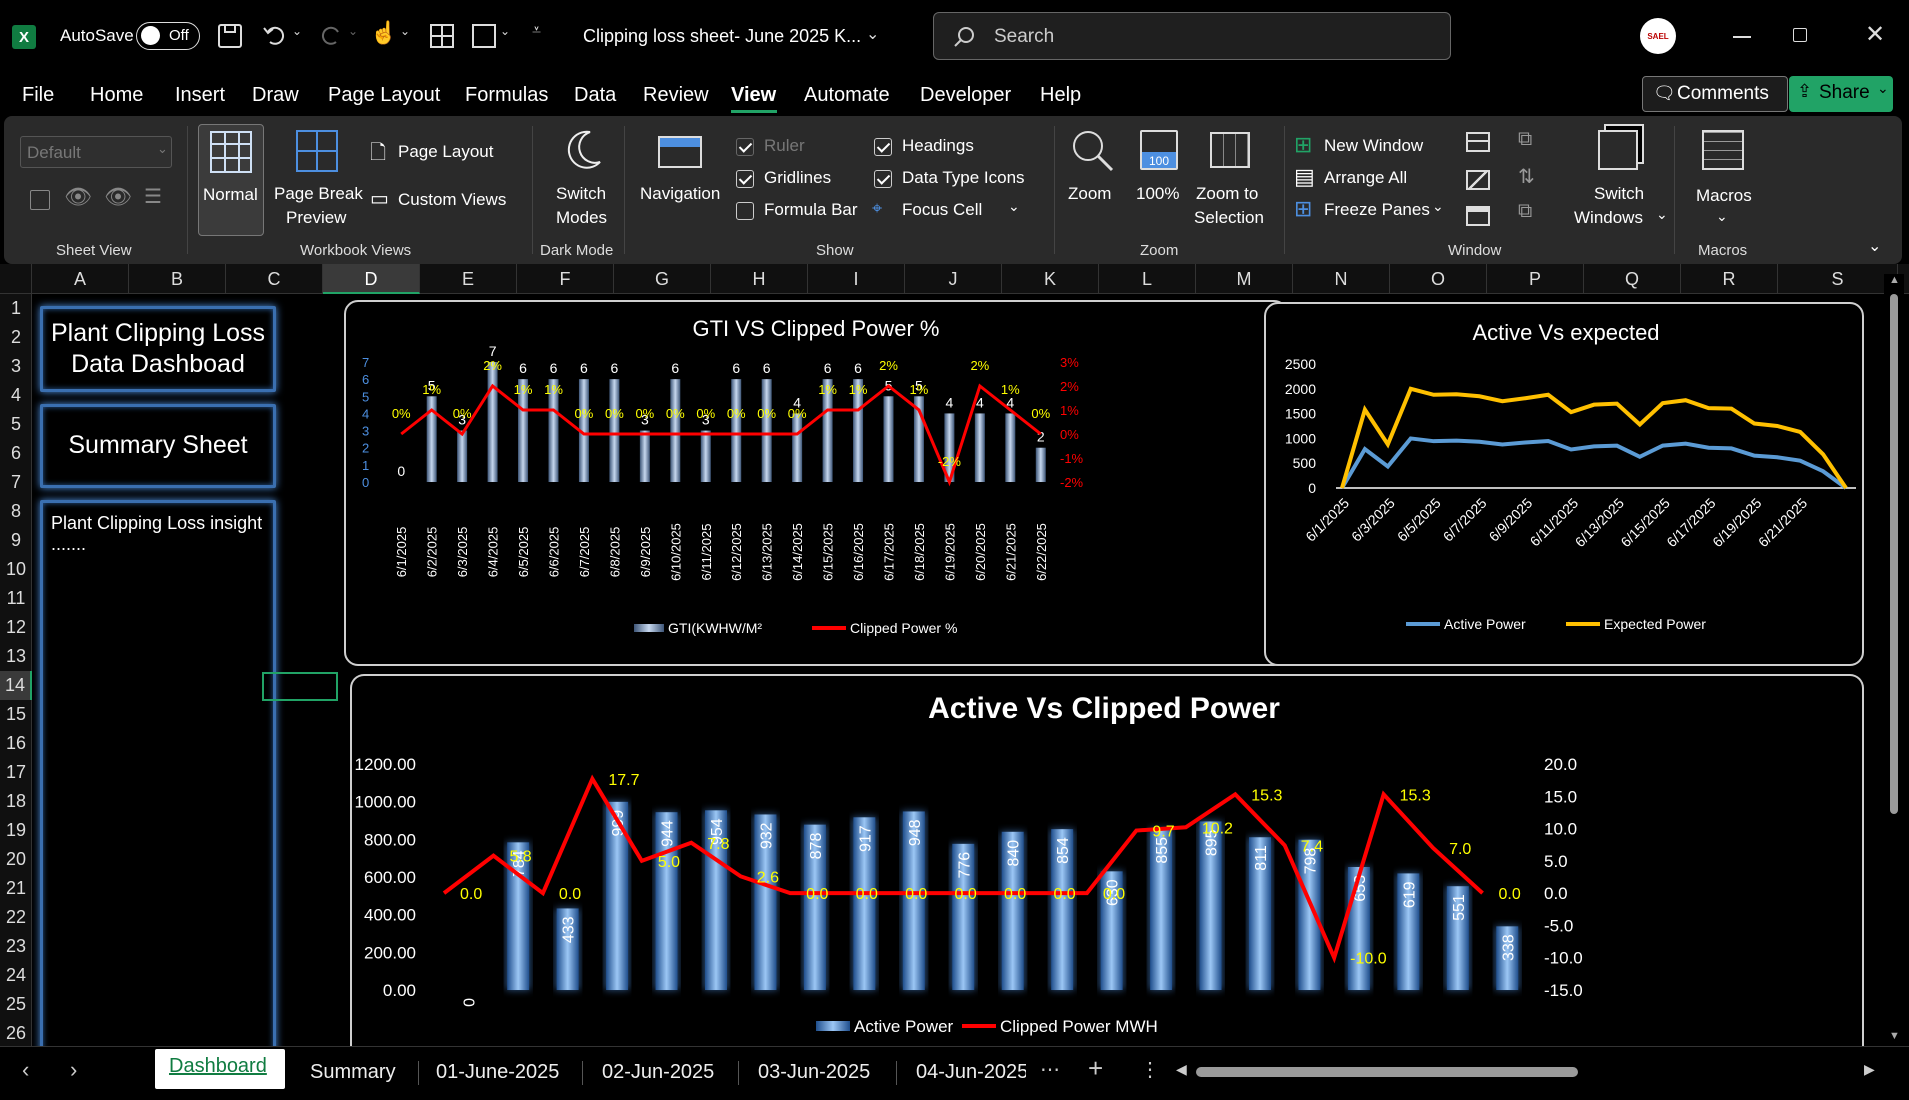 Image resolution: width=1909 pixels, height=1100 pixels. Describe the element at coordinates (80, 279) in the screenshot. I see `column-header-a: A` at that location.